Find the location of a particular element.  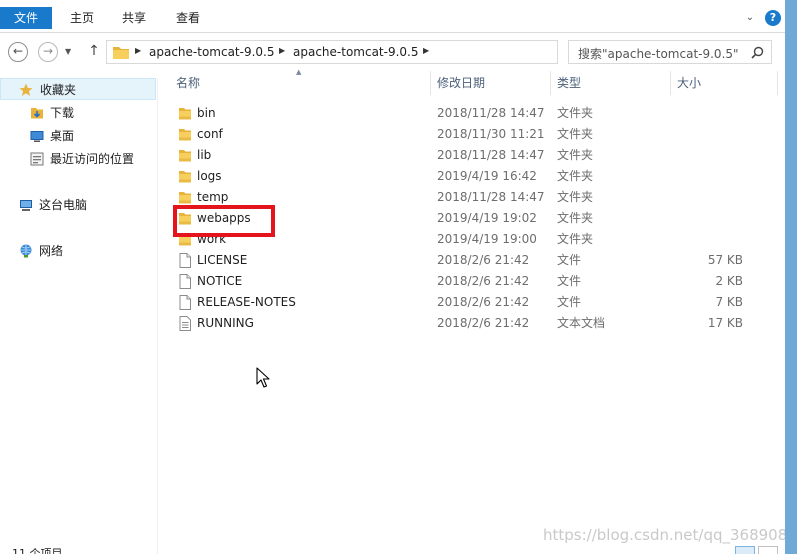

ribbon-controls: ⌄ ? is located at coordinates (762, 18).